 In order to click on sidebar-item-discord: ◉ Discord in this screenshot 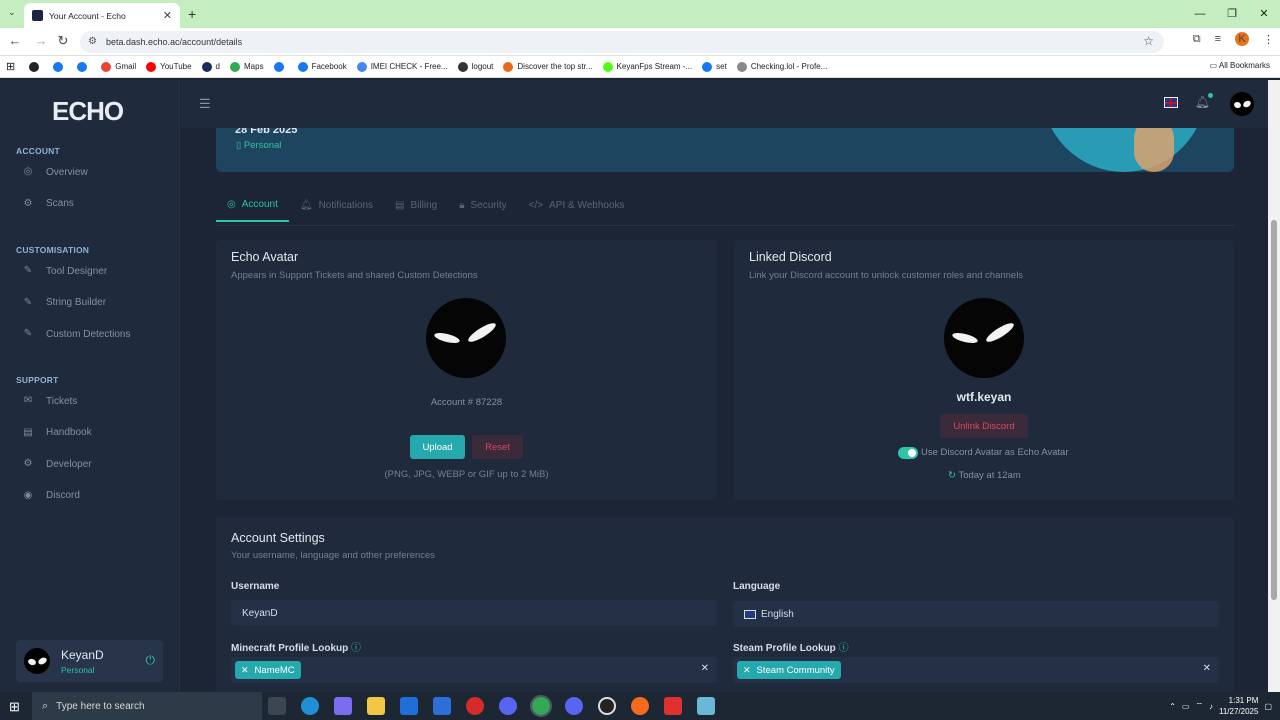, I will do `click(51, 496)`.